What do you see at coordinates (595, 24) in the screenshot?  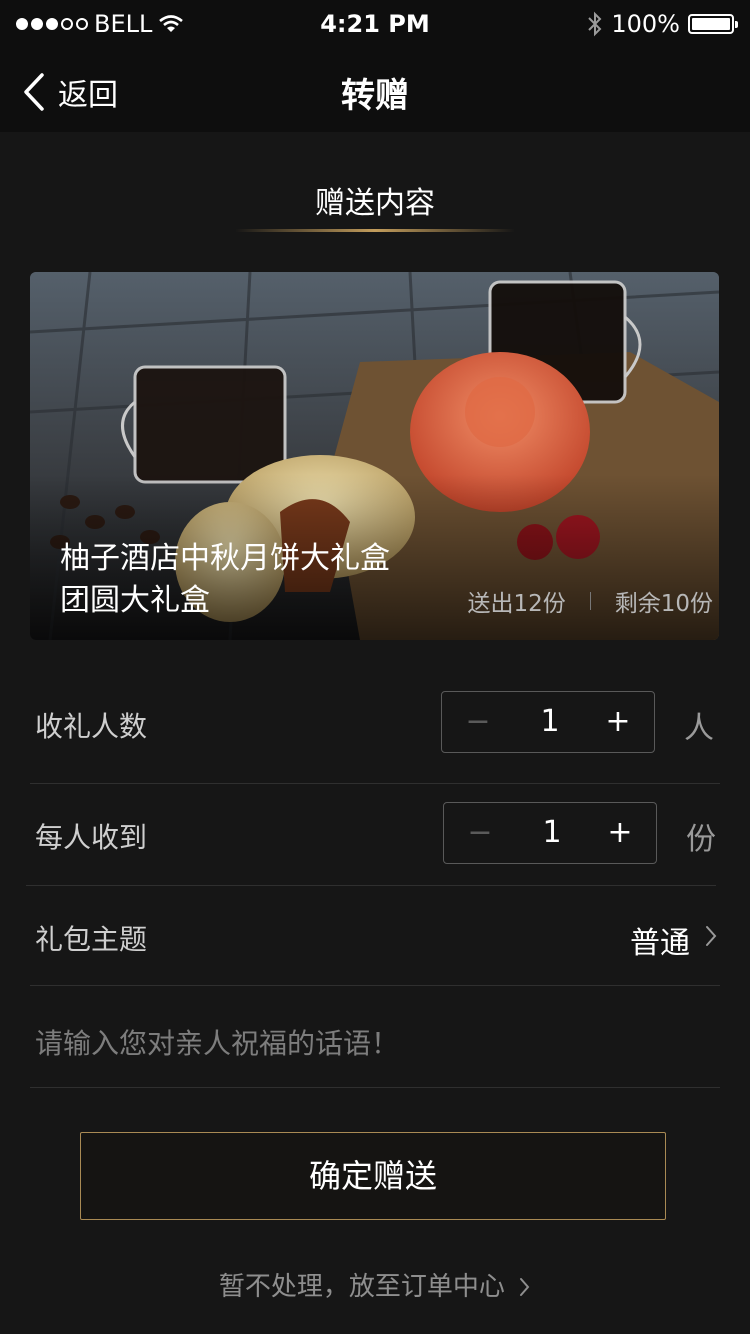 I see `bluetooth-icon` at bounding box center [595, 24].